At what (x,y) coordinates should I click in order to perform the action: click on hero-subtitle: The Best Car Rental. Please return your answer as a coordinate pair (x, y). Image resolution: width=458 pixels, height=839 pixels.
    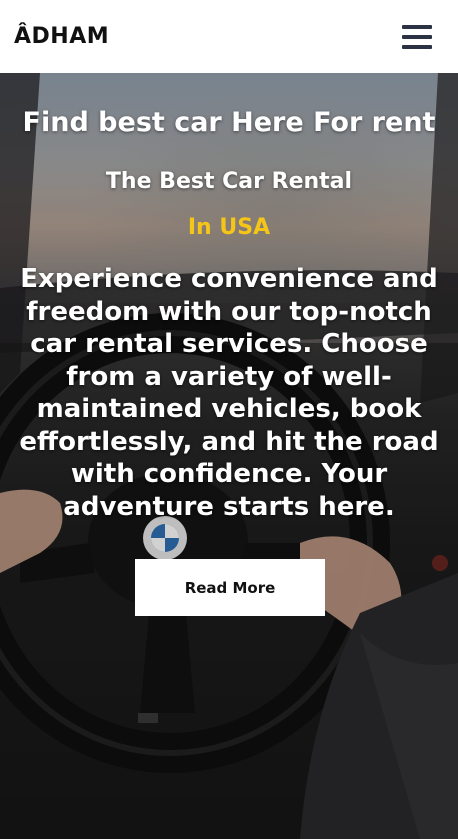
    Looking at the image, I should click on (229, 181).